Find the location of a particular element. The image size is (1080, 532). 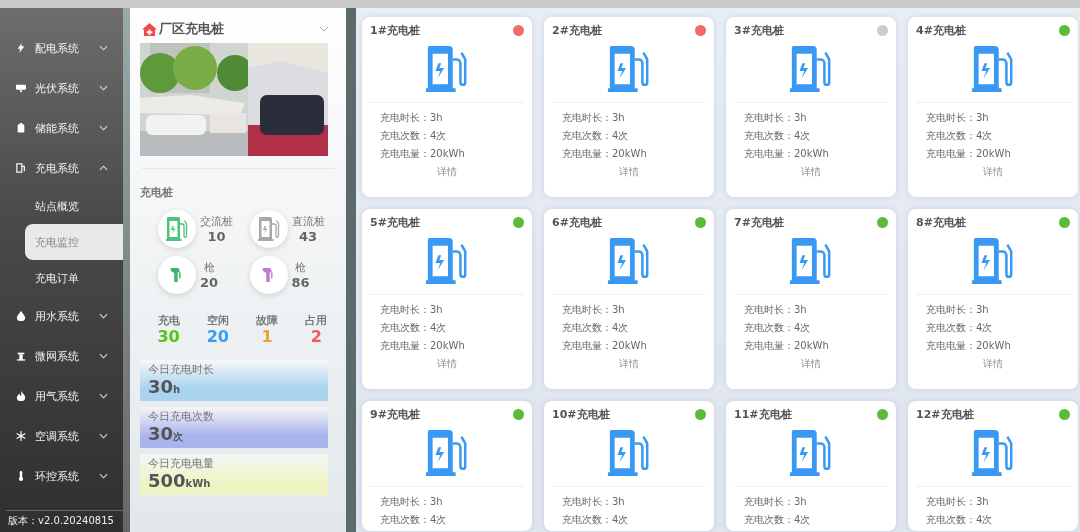

menu-item: 用水系统 is located at coordinates (61, 316).